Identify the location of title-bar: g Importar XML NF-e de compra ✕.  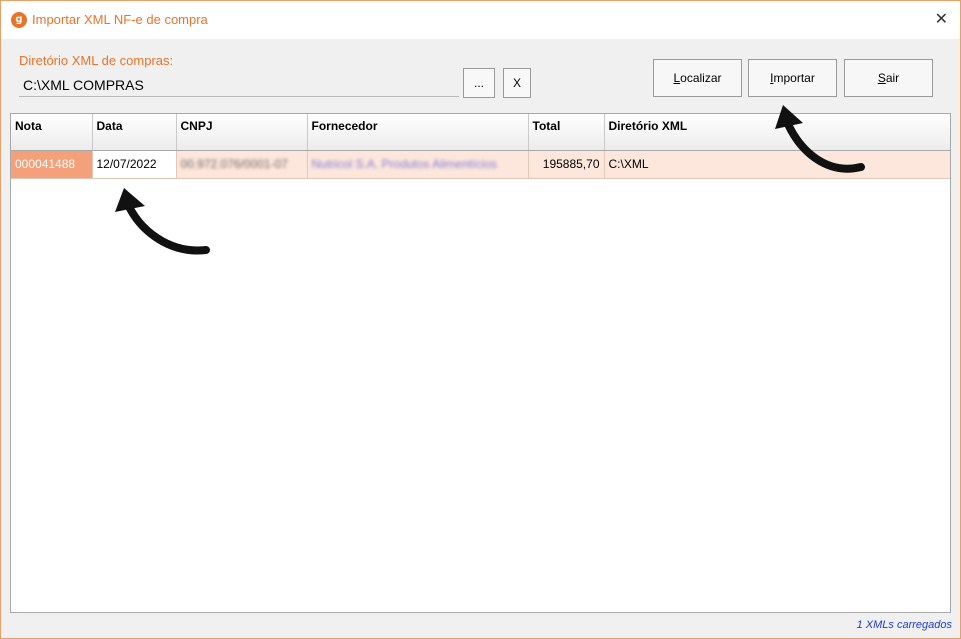
(480, 20).